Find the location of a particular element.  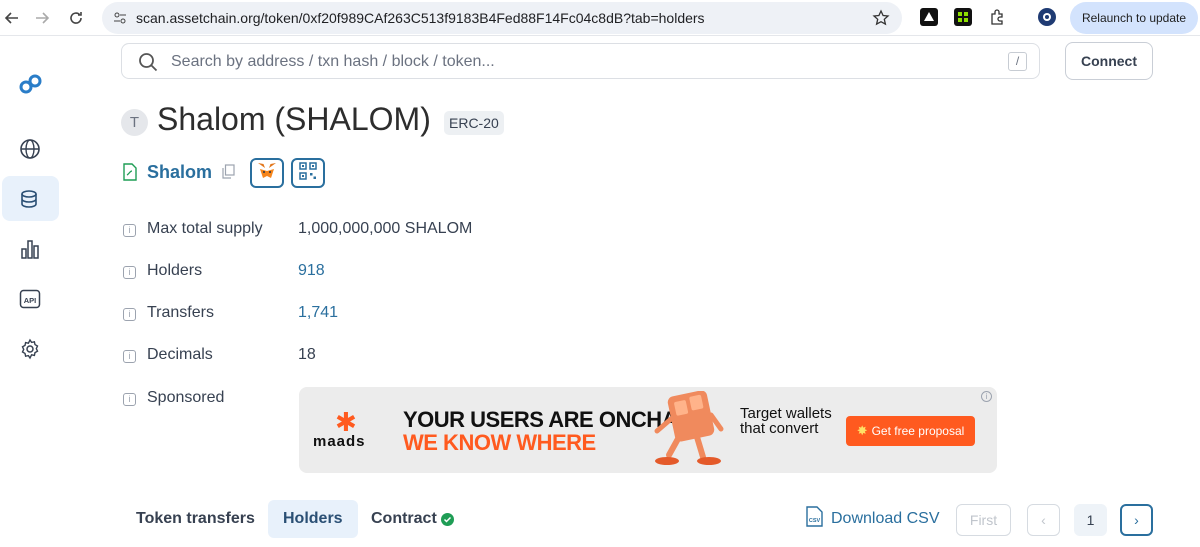

maads-logo-icon: ✱ is located at coordinates (346, 422).